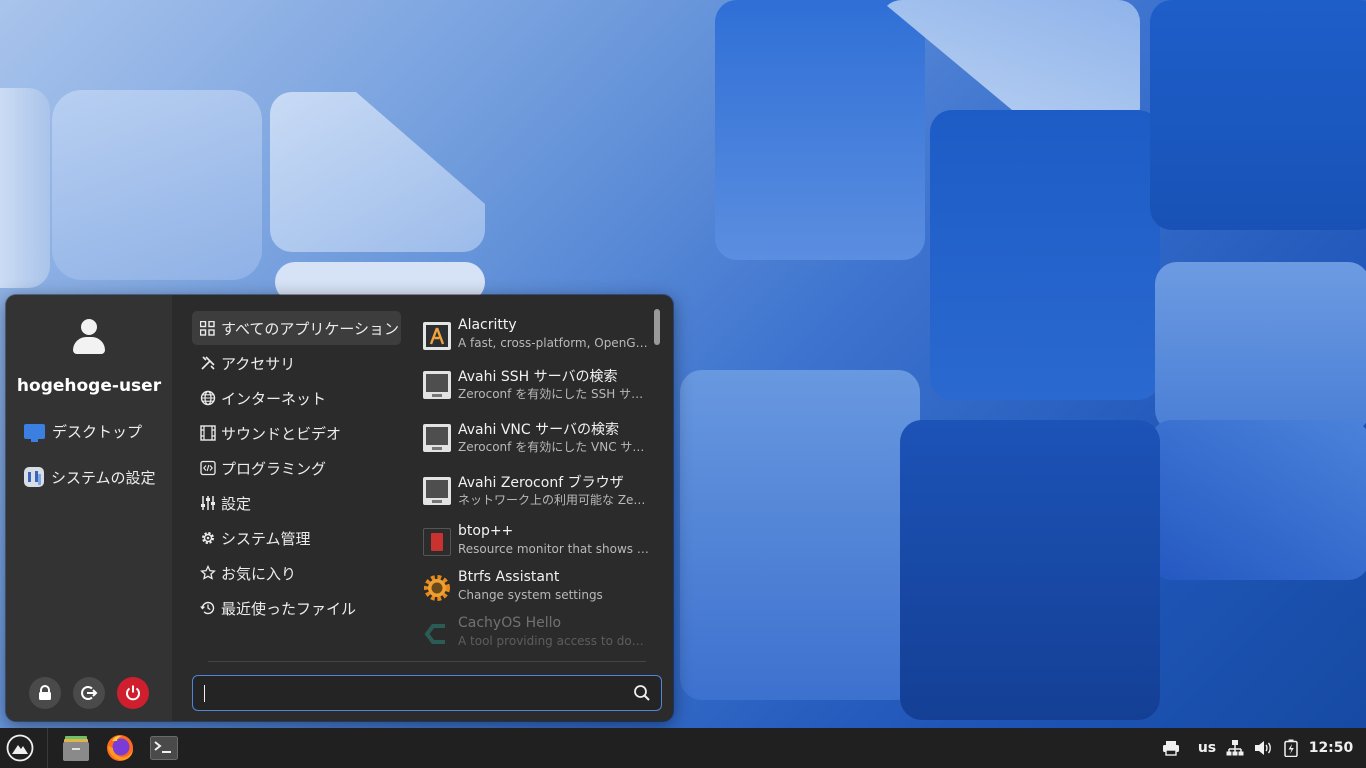 This screenshot has width=1366, height=768. I want to click on desktop-link: デスクトップ, so click(83, 431).